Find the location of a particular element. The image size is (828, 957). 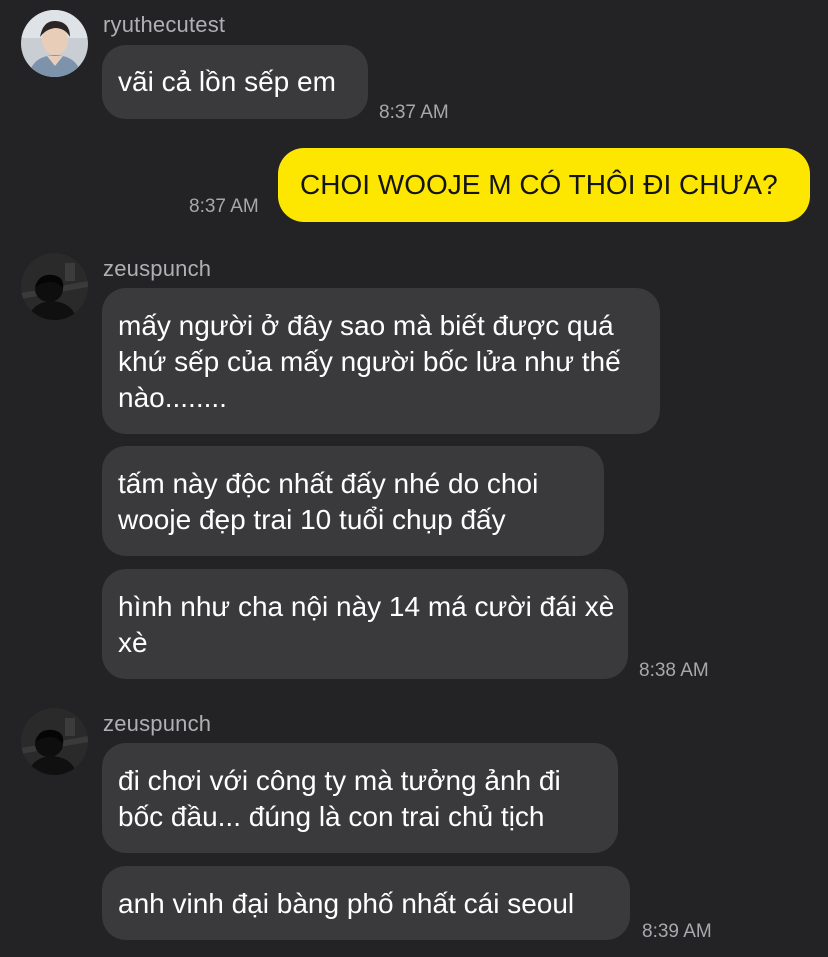

timestamp: 8:38 AM is located at coordinates (674, 670).